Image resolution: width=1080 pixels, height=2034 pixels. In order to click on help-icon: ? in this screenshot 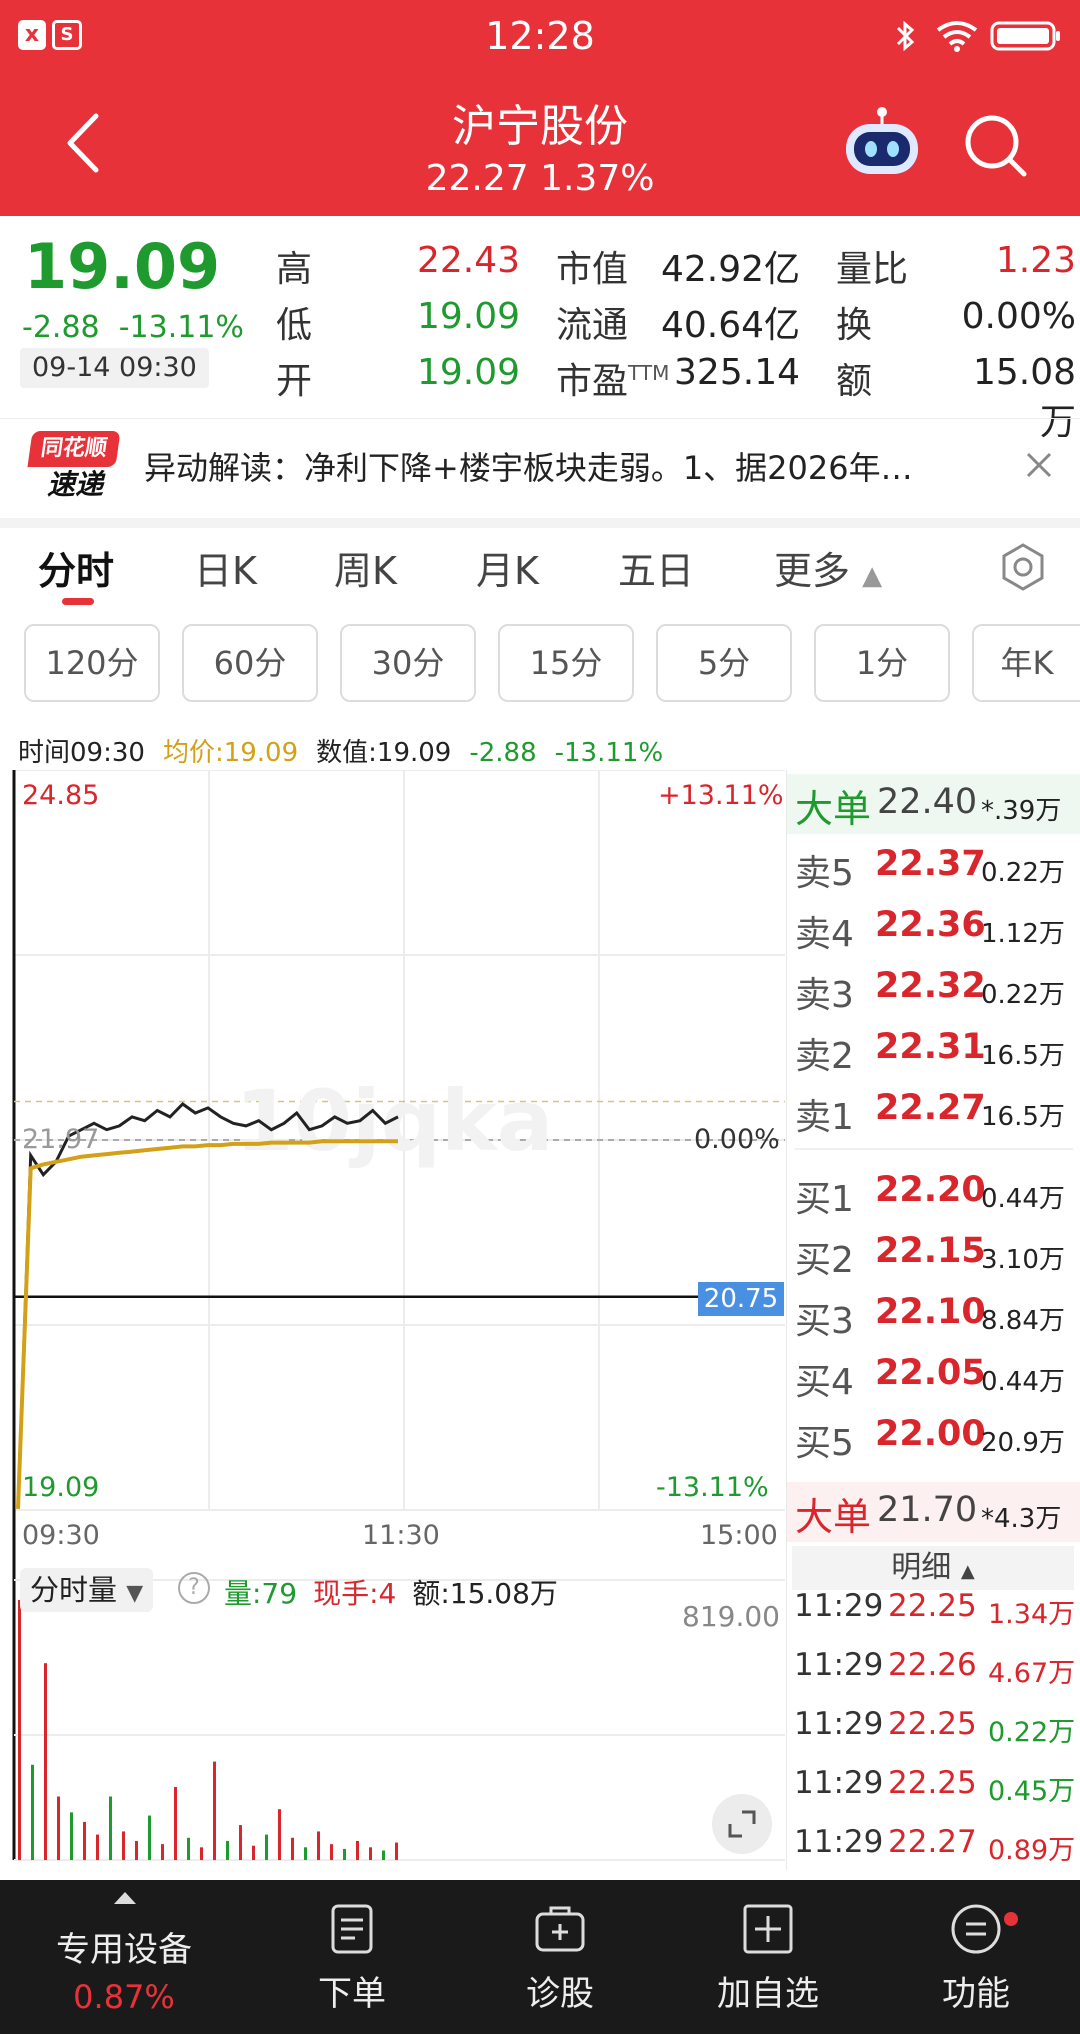, I will do `click(194, 1588)`.